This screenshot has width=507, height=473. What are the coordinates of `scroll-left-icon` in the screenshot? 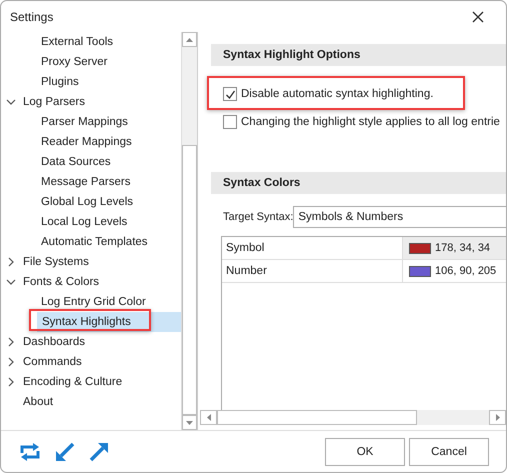 It's located at (208, 417).